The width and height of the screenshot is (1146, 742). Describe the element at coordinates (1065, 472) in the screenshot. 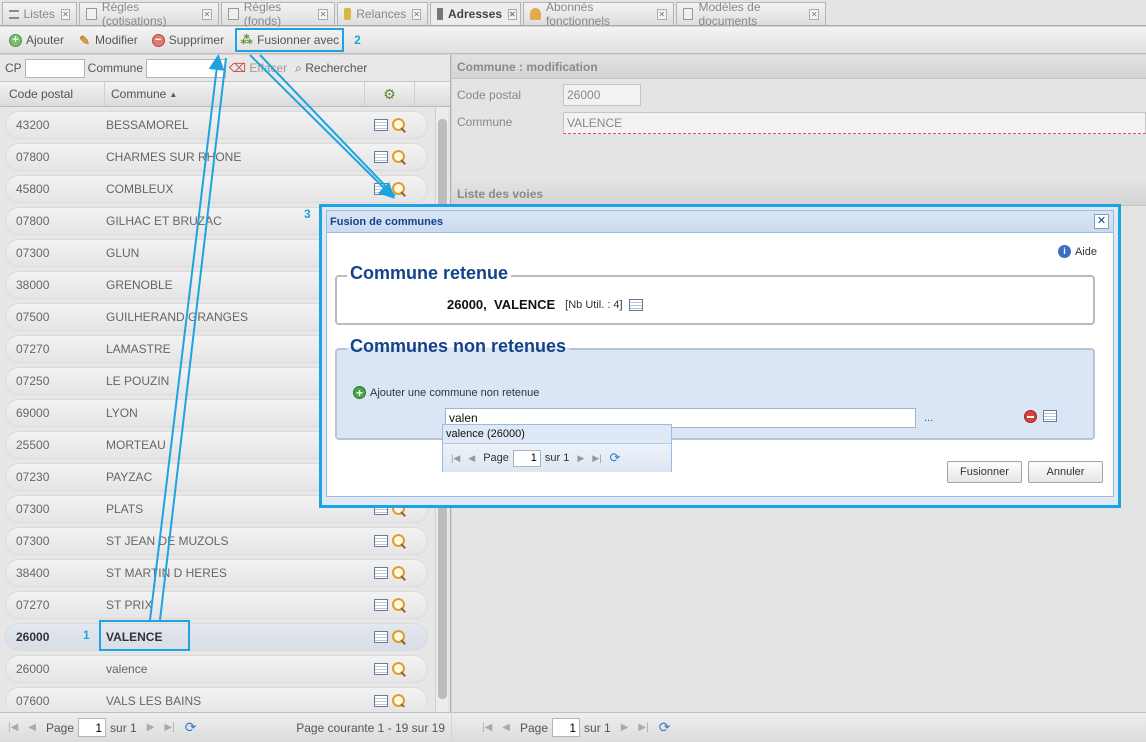

I see `cancel-button: Annuler` at that location.